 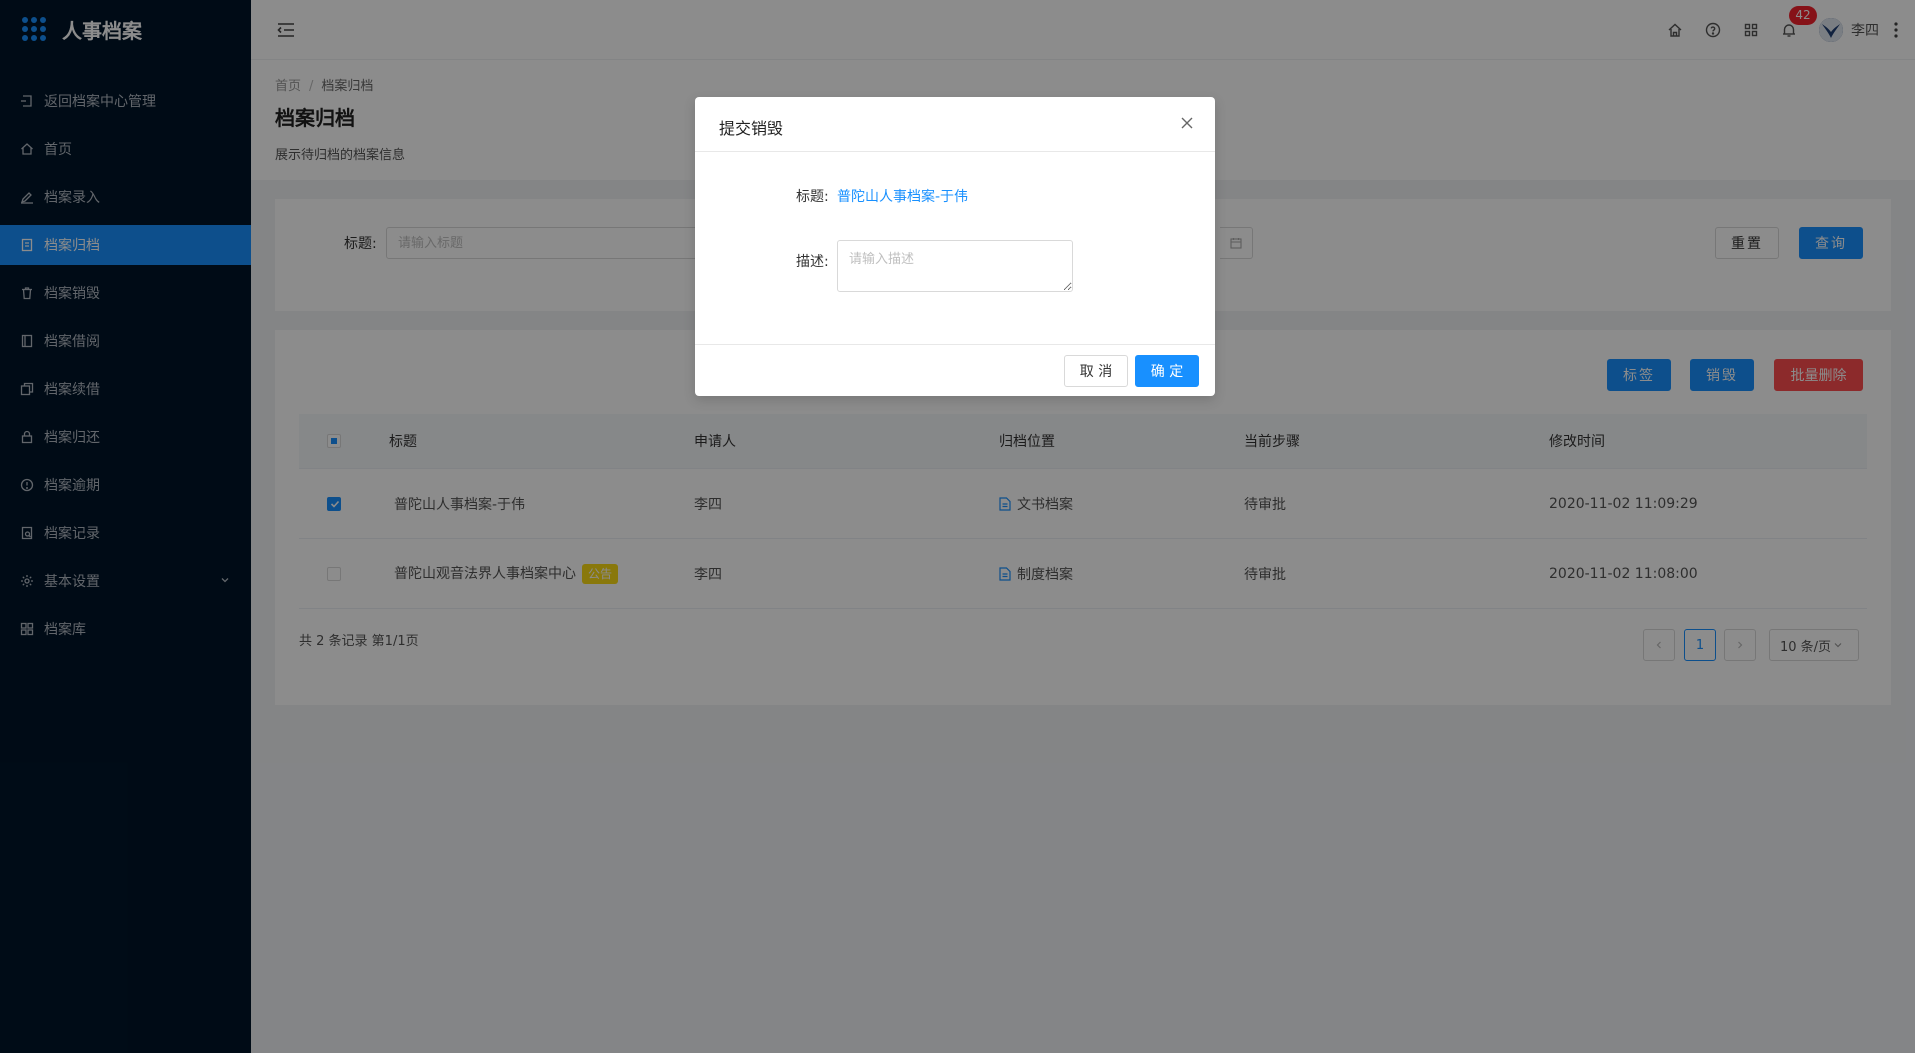 I want to click on confirm-button: 确 定, so click(x=1167, y=371).